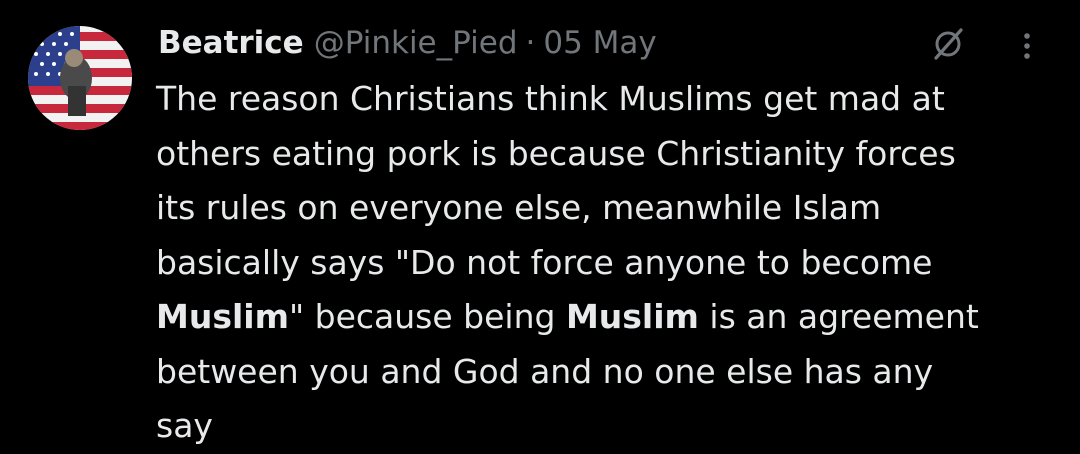  I want to click on avatar, so click(80, 78).